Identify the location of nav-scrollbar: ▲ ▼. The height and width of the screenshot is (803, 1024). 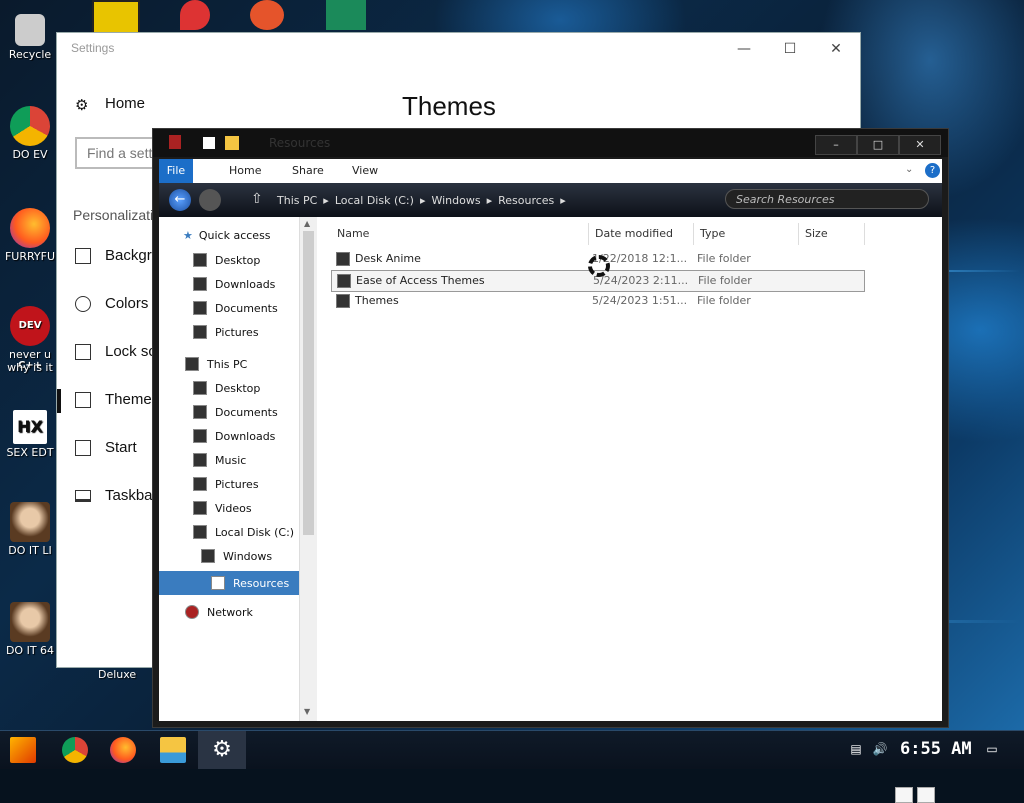
(308, 469).